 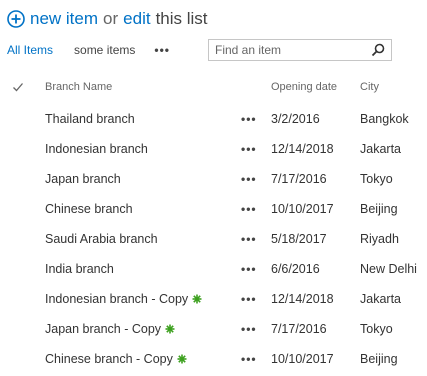 I want to click on search-box, so click(x=300, y=50).